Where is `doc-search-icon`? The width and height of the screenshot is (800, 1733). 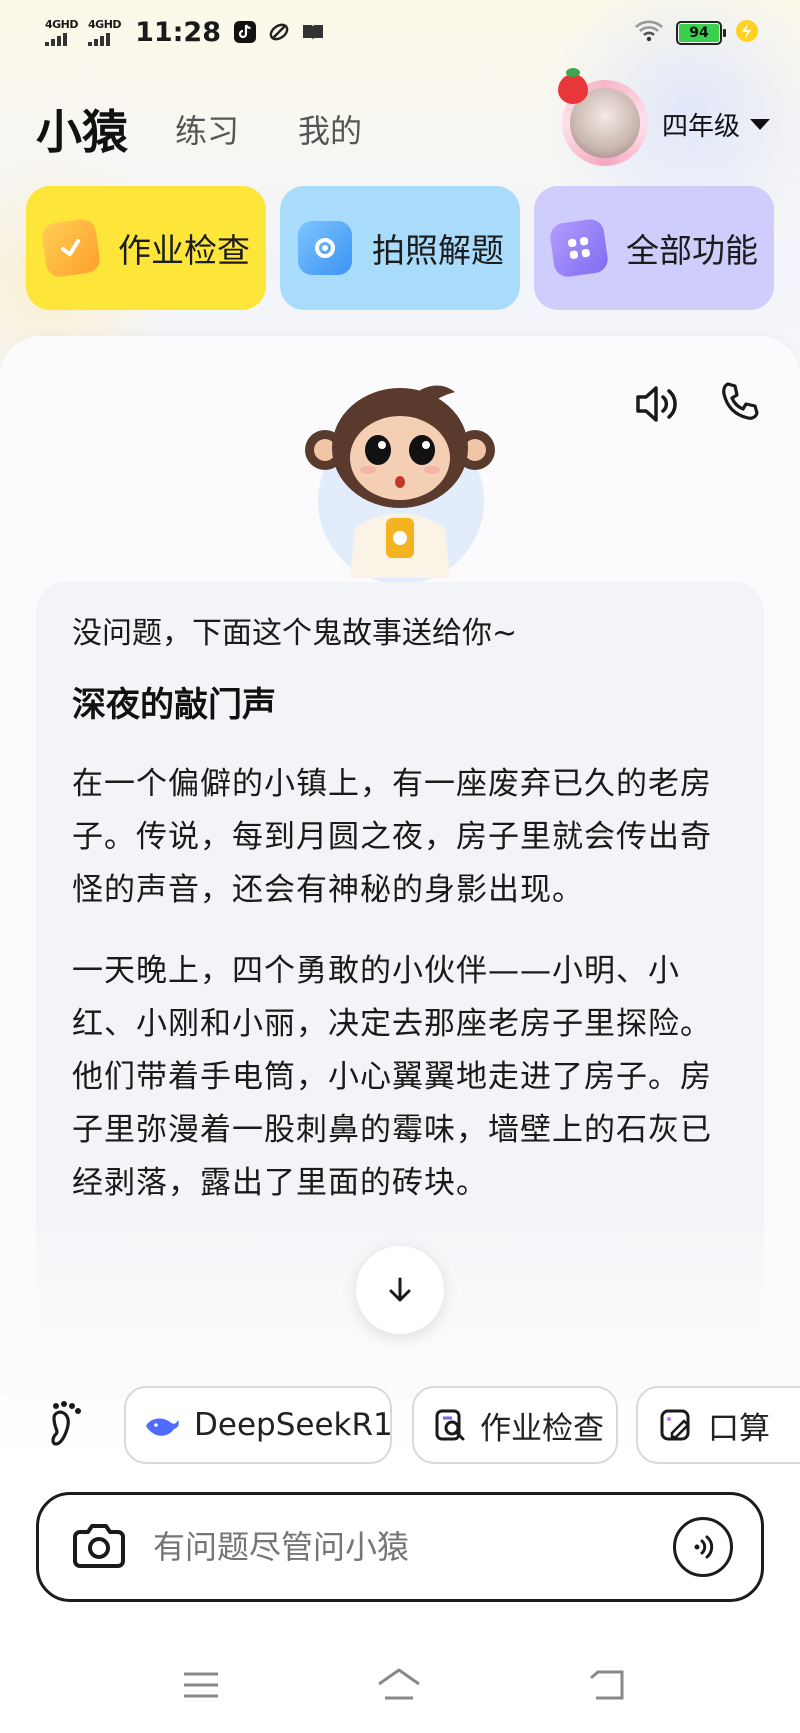
doc-search-icon is located at coordinates (450, 1425).